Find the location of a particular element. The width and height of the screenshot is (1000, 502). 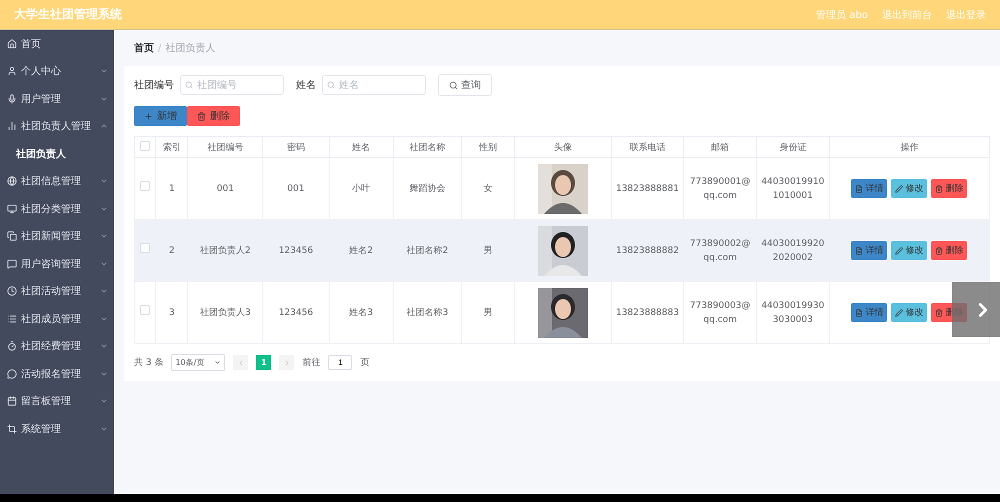

table-cell: 社团负责人3 is located at coordinates (225, 313).